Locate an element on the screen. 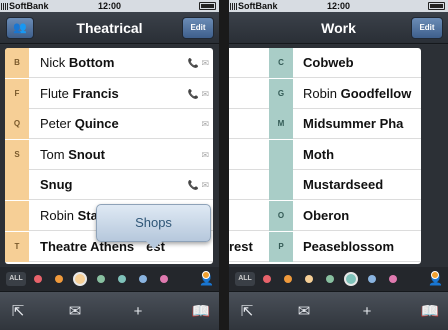 This screenshot has width=448, height=330. contact-actions: 📞 ✉ is located at coordinates (198, 185).